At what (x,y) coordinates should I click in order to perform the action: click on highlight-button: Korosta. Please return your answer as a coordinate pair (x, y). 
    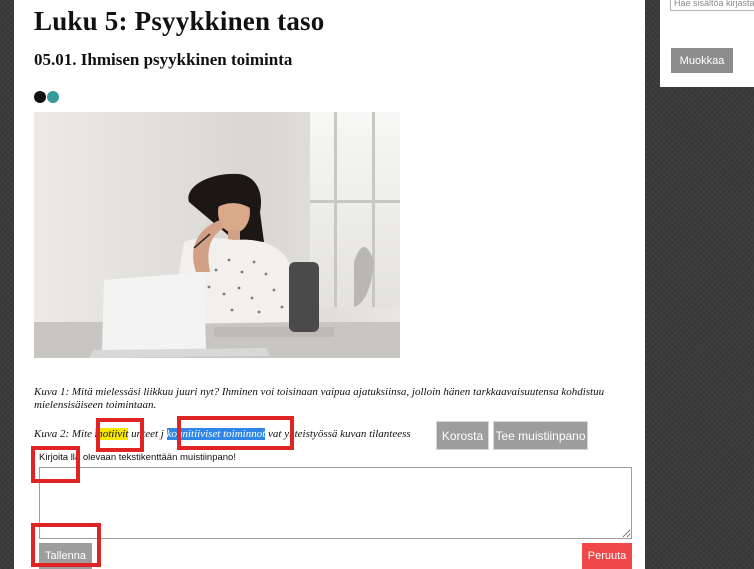
    Looking at the image, I should click on (462, 435).